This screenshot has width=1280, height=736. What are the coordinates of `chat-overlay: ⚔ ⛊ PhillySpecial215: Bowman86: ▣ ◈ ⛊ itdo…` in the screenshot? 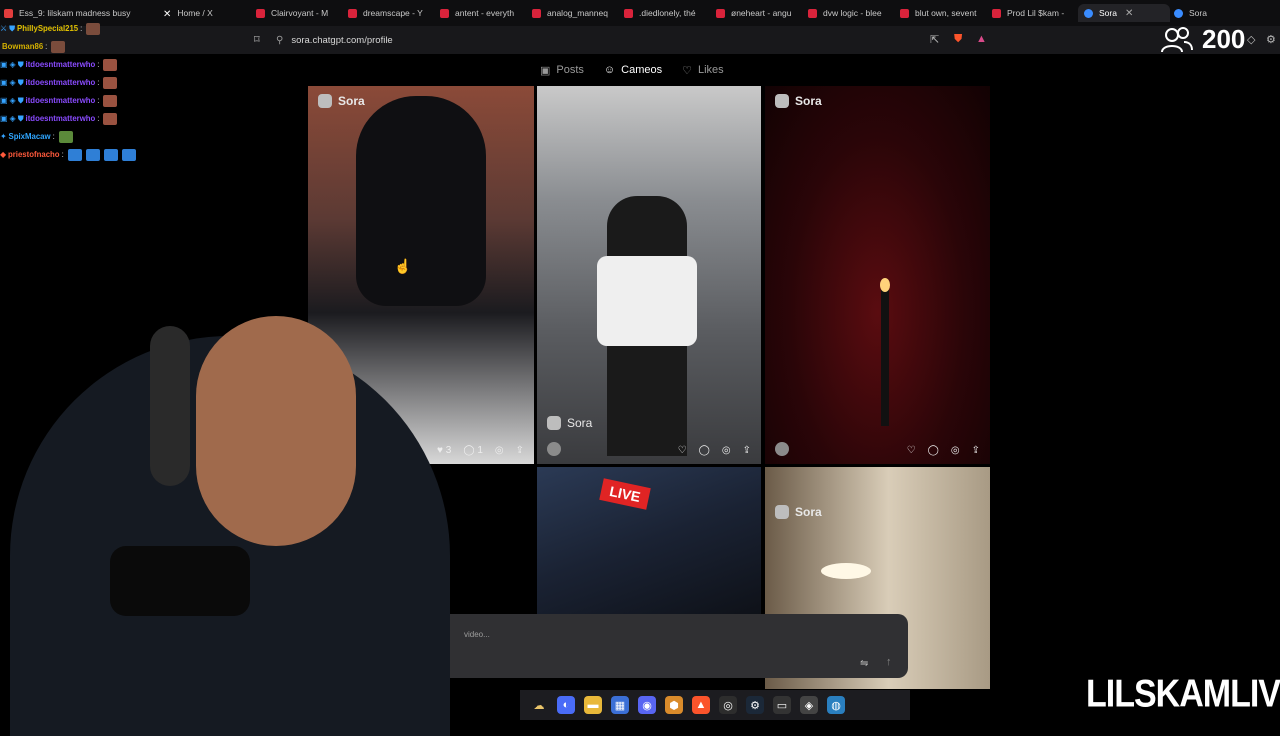 It's located at (150, 92).